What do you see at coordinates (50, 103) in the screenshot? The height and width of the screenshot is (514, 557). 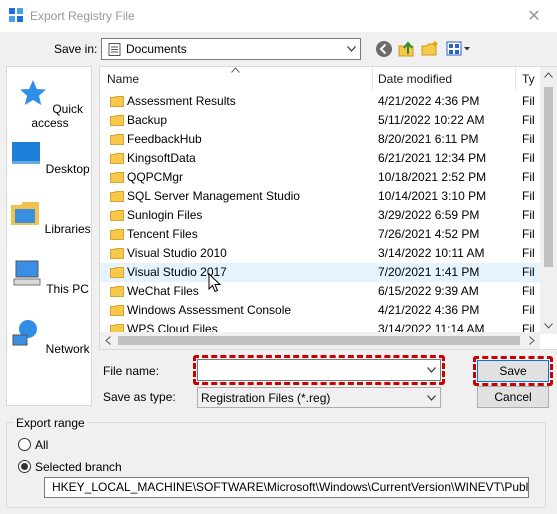 I see `place-quick-access: Quick access` at bounding box center [50, 103].